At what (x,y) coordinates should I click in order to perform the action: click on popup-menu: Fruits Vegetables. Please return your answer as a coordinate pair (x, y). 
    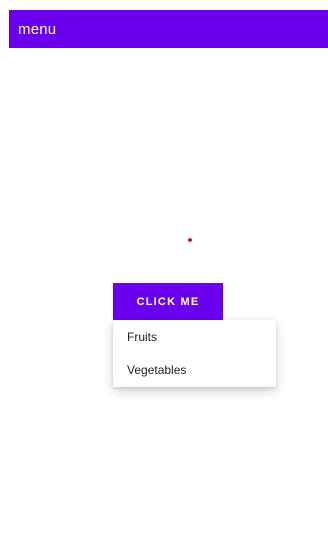
    Looking at the image, I should click on (194, 353).